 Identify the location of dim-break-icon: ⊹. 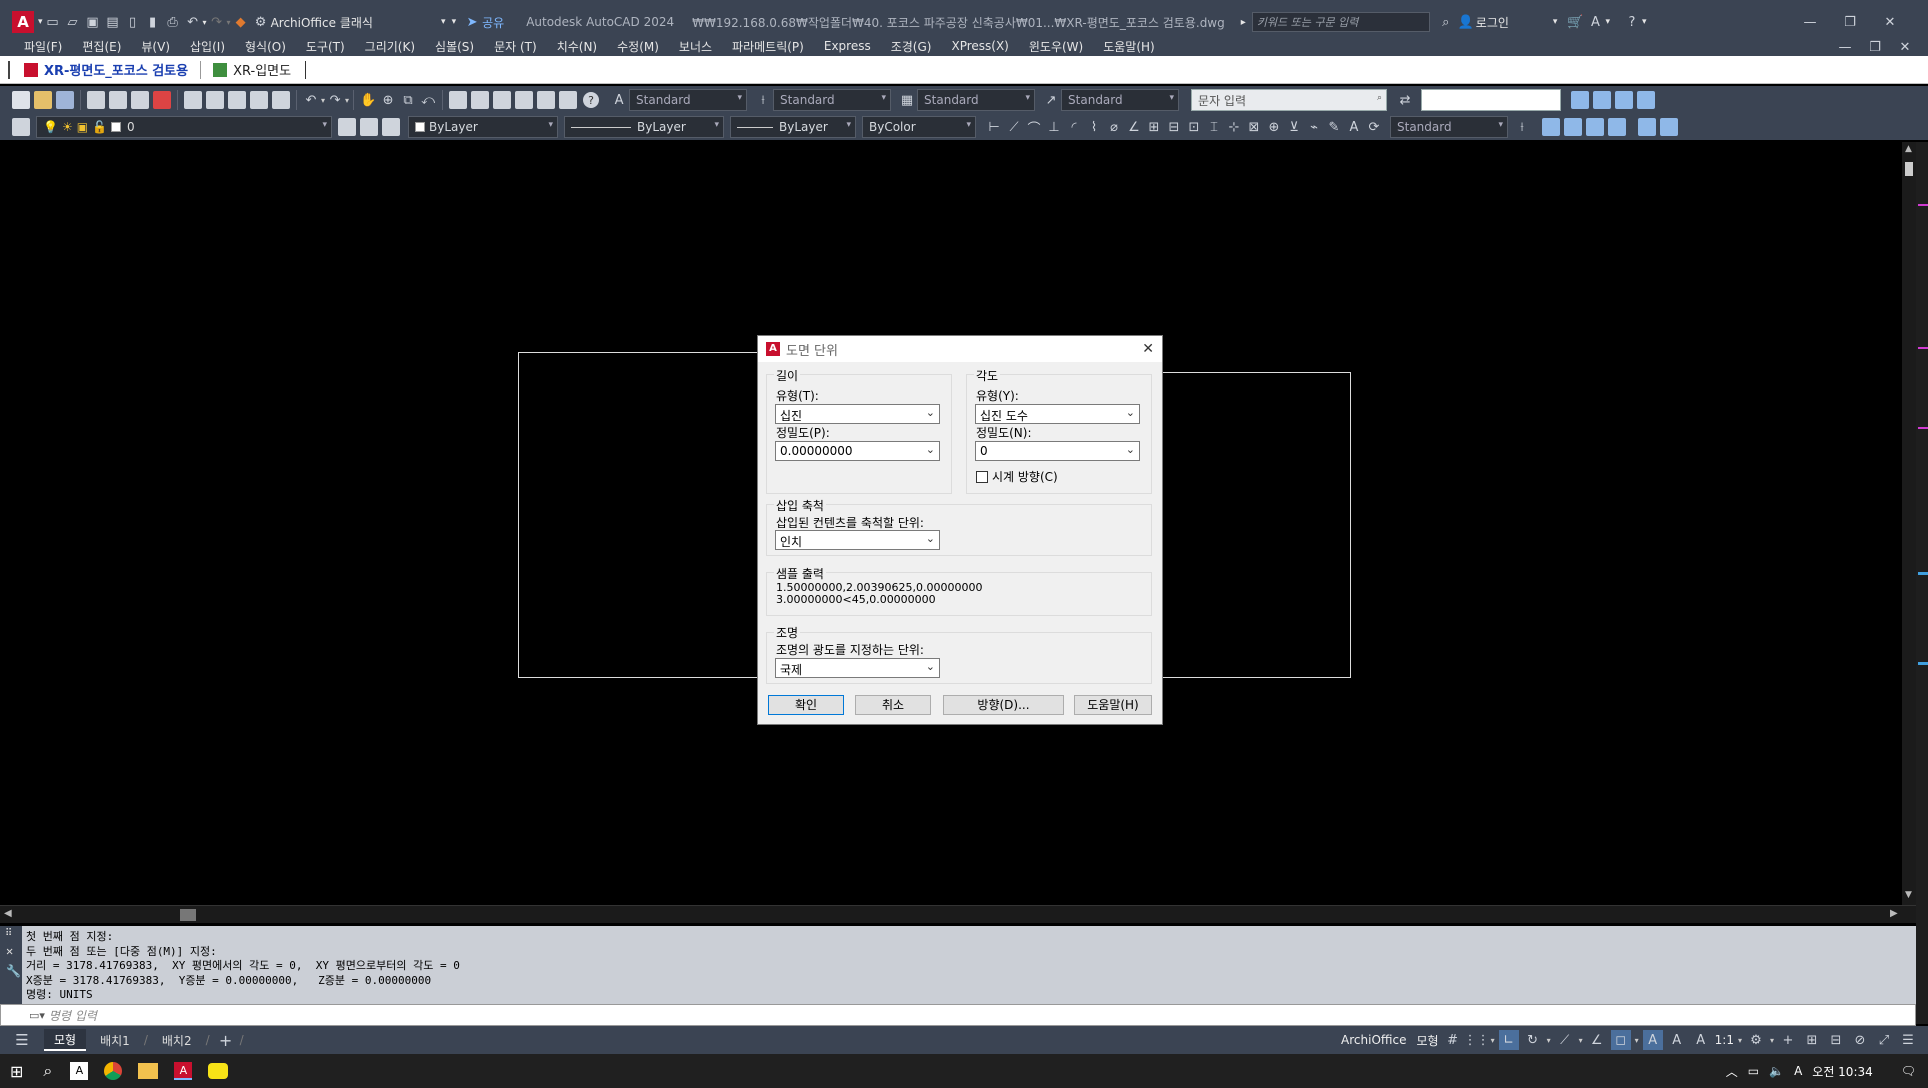
(1234, 127).